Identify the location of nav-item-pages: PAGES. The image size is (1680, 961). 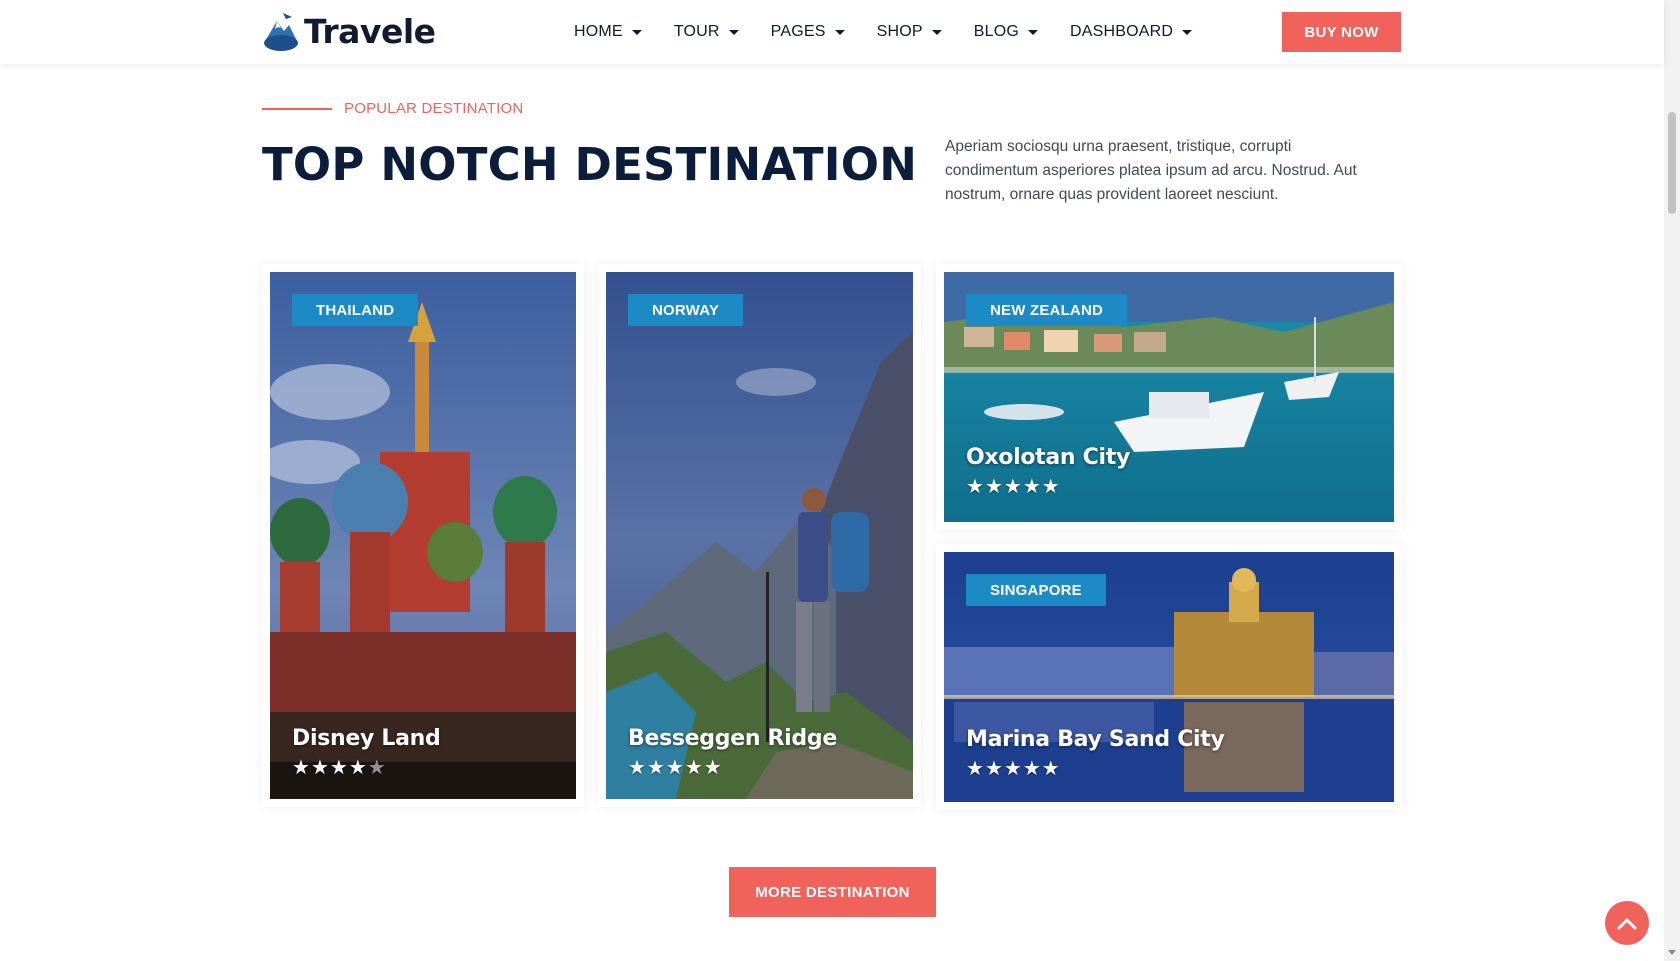
(808, 32).